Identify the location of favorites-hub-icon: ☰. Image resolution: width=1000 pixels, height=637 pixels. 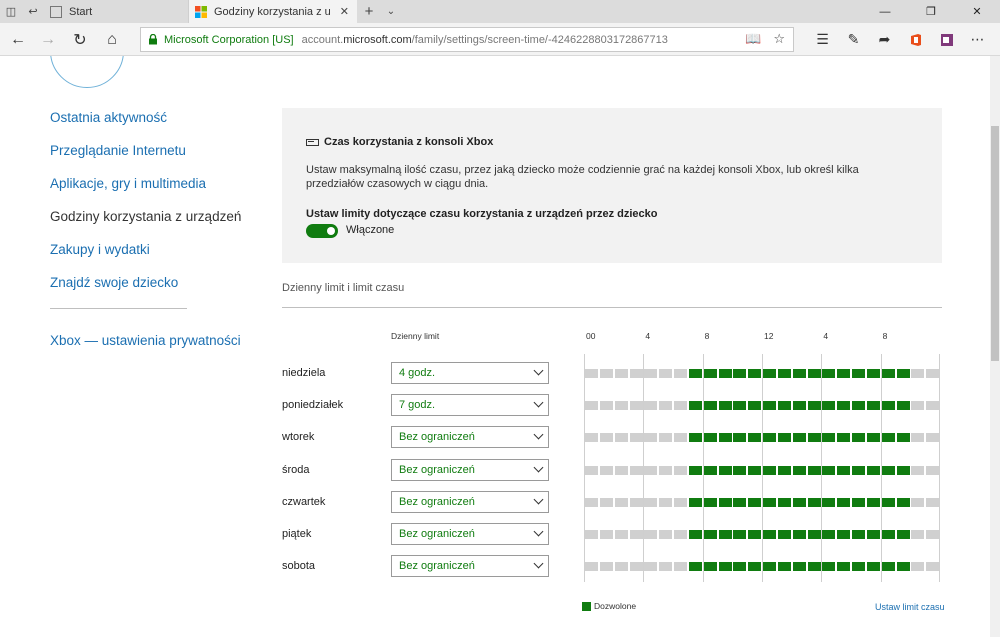
(822, 39).